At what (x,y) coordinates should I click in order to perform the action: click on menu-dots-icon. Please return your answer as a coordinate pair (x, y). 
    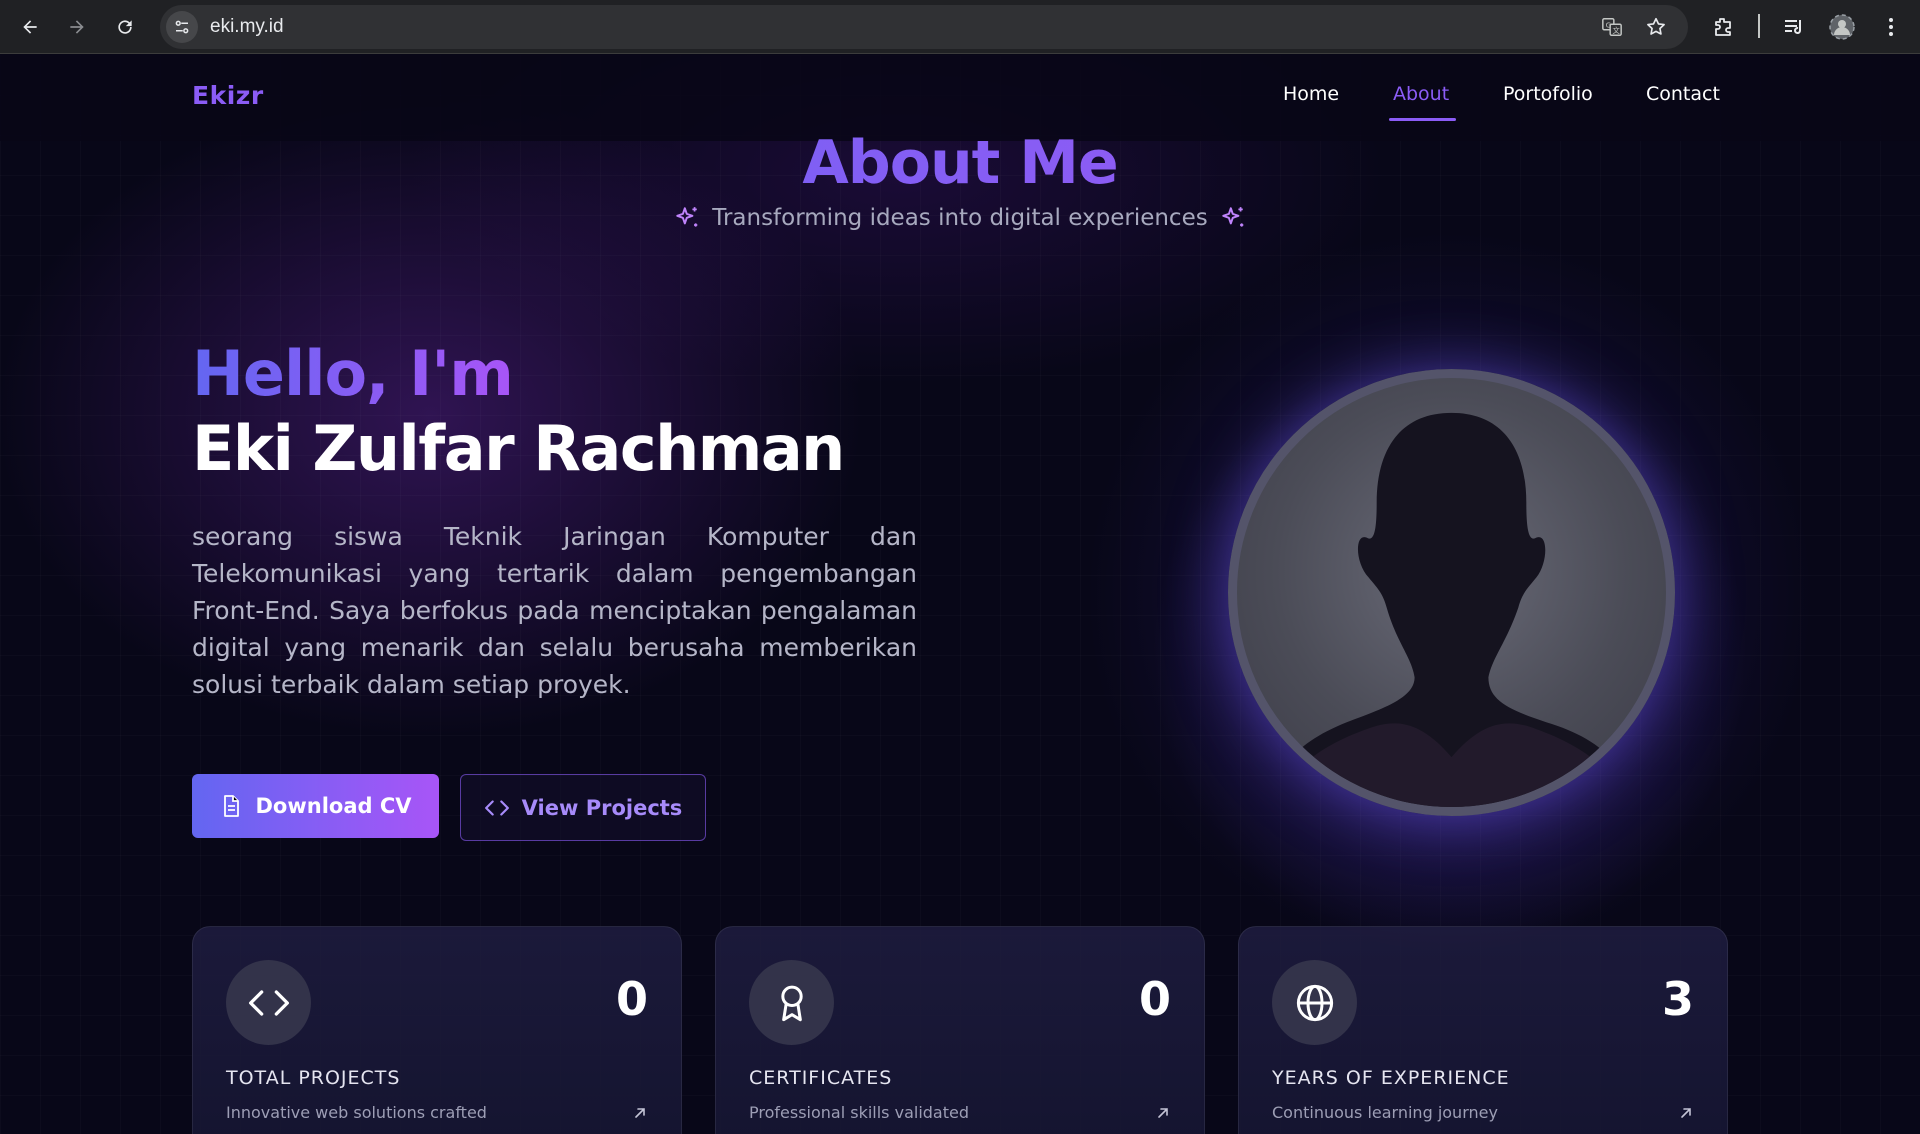
    Looking at the image, I should click on (1891, 27).